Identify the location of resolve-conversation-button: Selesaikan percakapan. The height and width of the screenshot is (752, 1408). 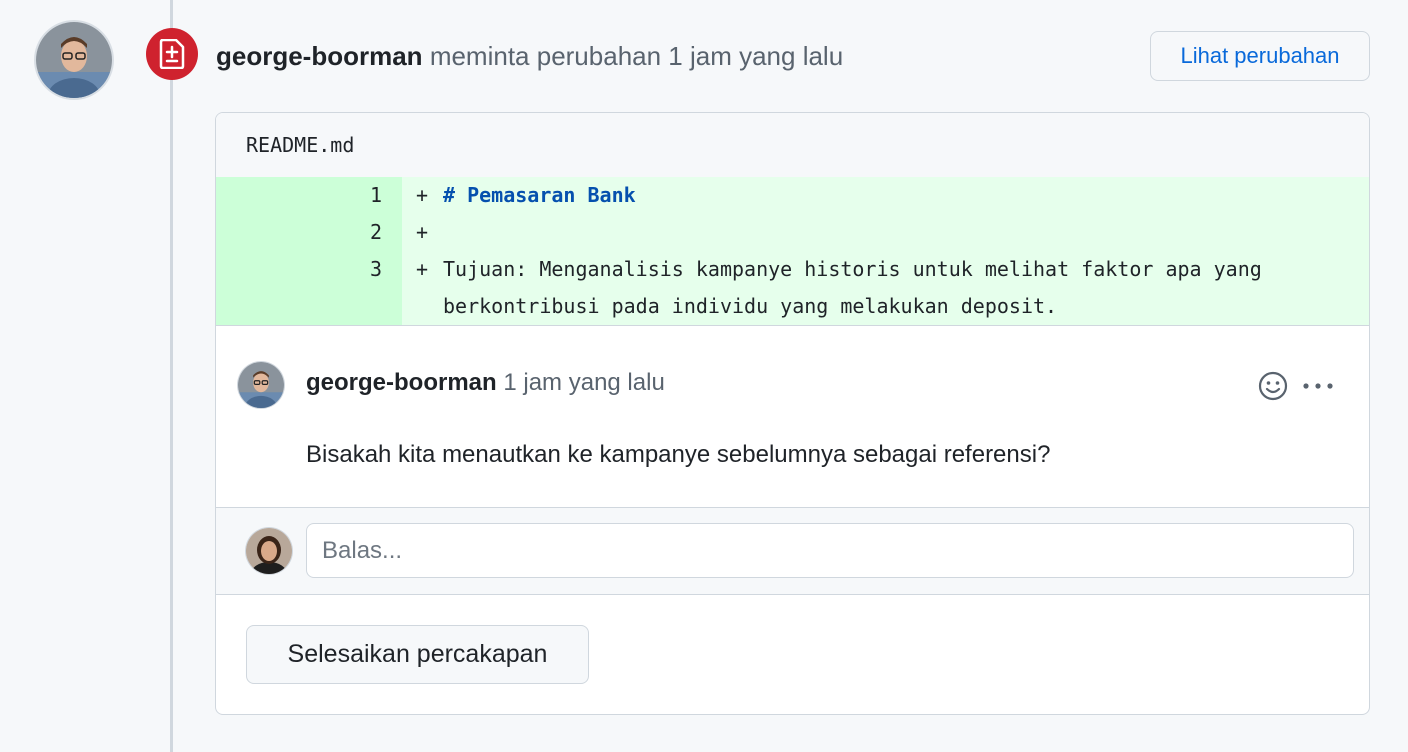
(417, 654).